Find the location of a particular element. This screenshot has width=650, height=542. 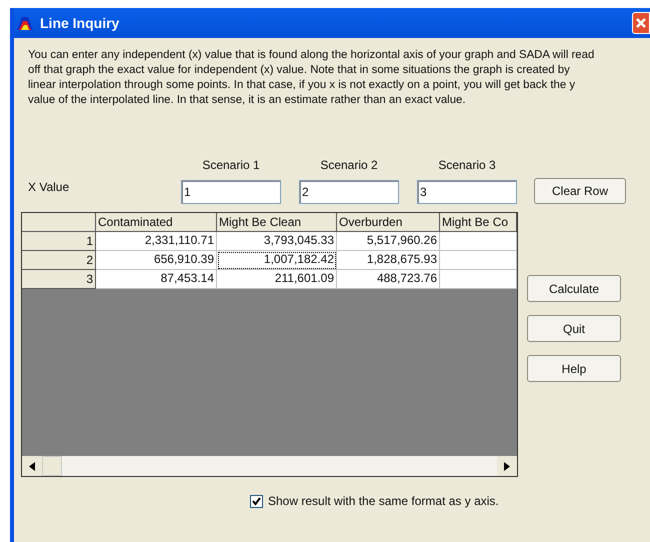

description-text: You can enter any independent (x) value that is found along the horizontal axis of your graph and SADA will read off that graph the exact value for independent (x) value. Note that in some situations the graph is created by linear interpolation through some points. In that case, if you x is not exactly on a point, you will get back the y value of the interpolated line. In that sense, it is an estimate rather than an exact value. is located at coordinates (312, 78).